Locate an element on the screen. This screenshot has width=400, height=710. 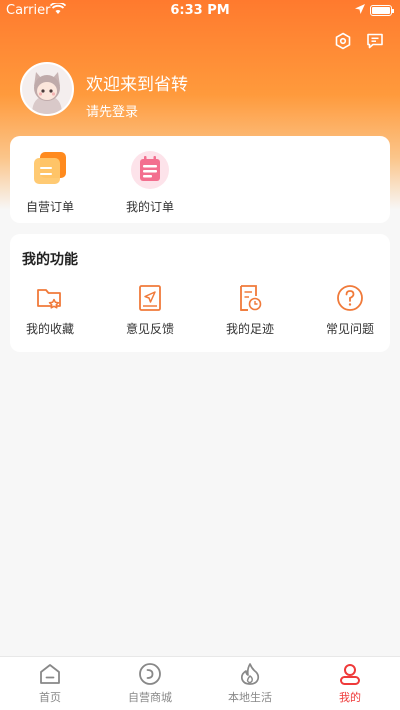
tab-home: 首页 is located at coordinates (50, 683).